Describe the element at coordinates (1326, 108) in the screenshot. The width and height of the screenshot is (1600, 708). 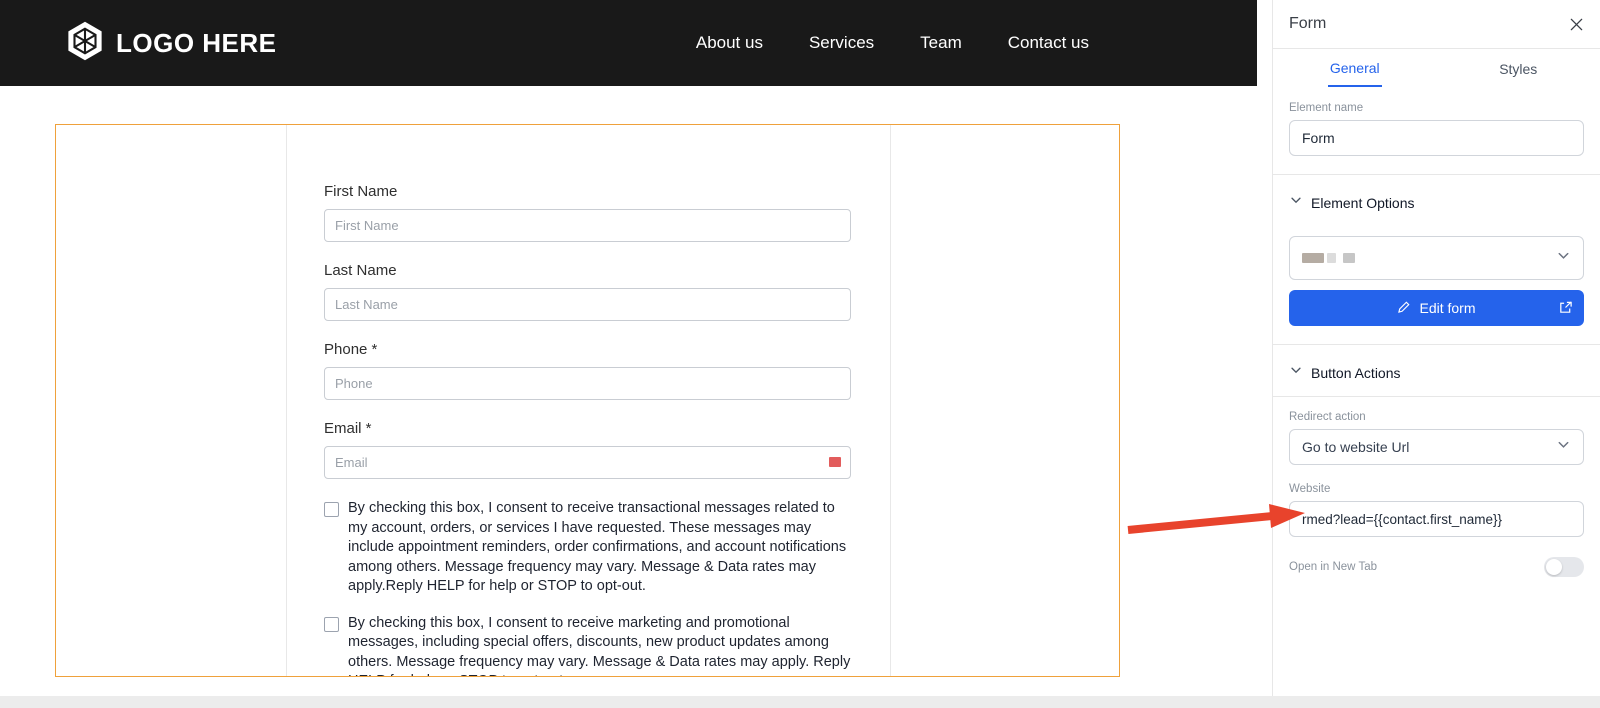
I see `element-name-label: Element name` at that location.